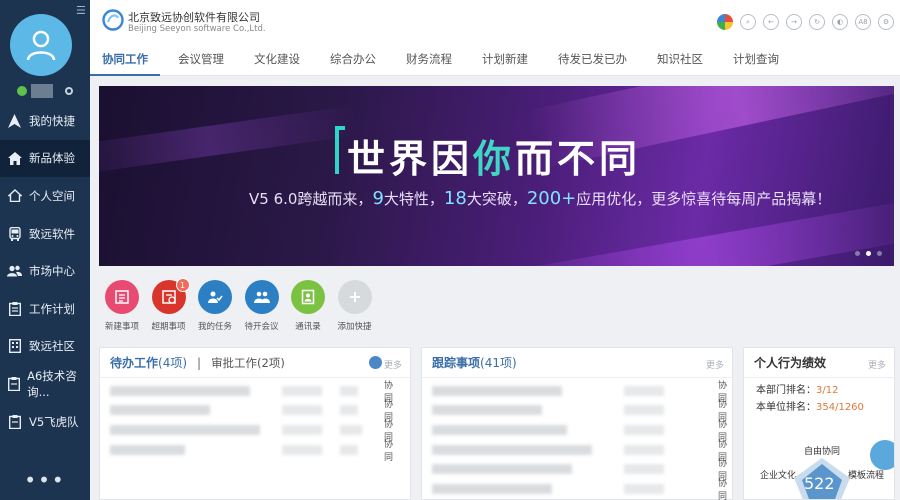  What do you see at coordinates (14, 346) in the screenshot?
I see `building-icon` at bounding box center [14, 346].